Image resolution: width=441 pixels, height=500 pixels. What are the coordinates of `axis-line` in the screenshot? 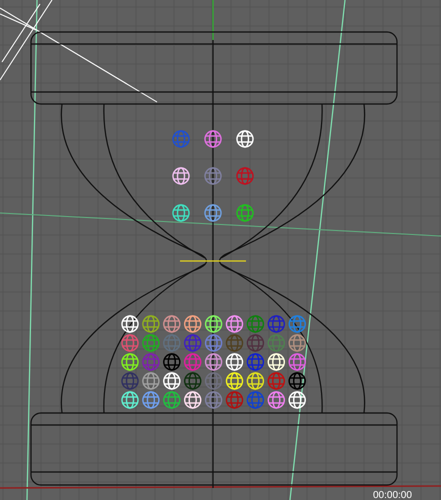 It's located at (213, 20).